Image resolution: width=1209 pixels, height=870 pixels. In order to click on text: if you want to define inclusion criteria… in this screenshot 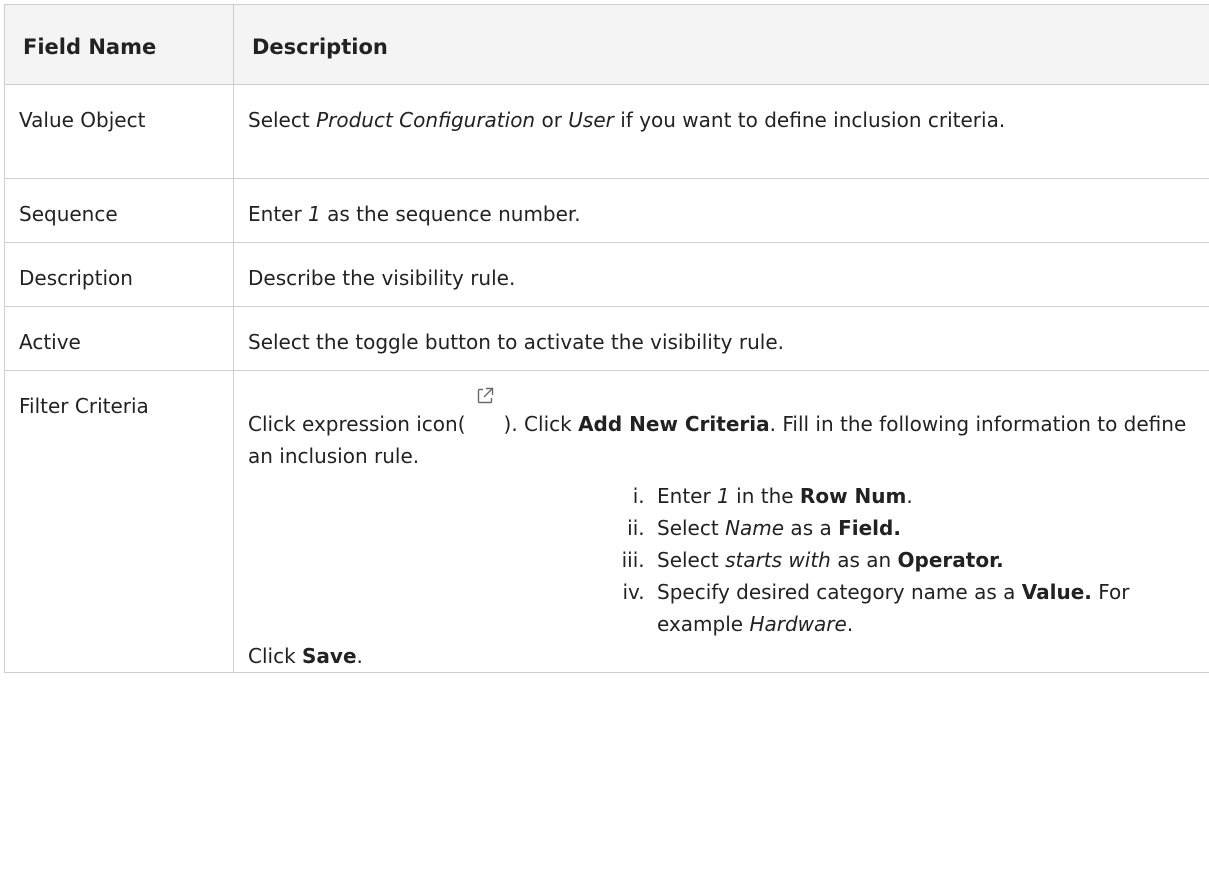, I will do `click(809, 120)`.